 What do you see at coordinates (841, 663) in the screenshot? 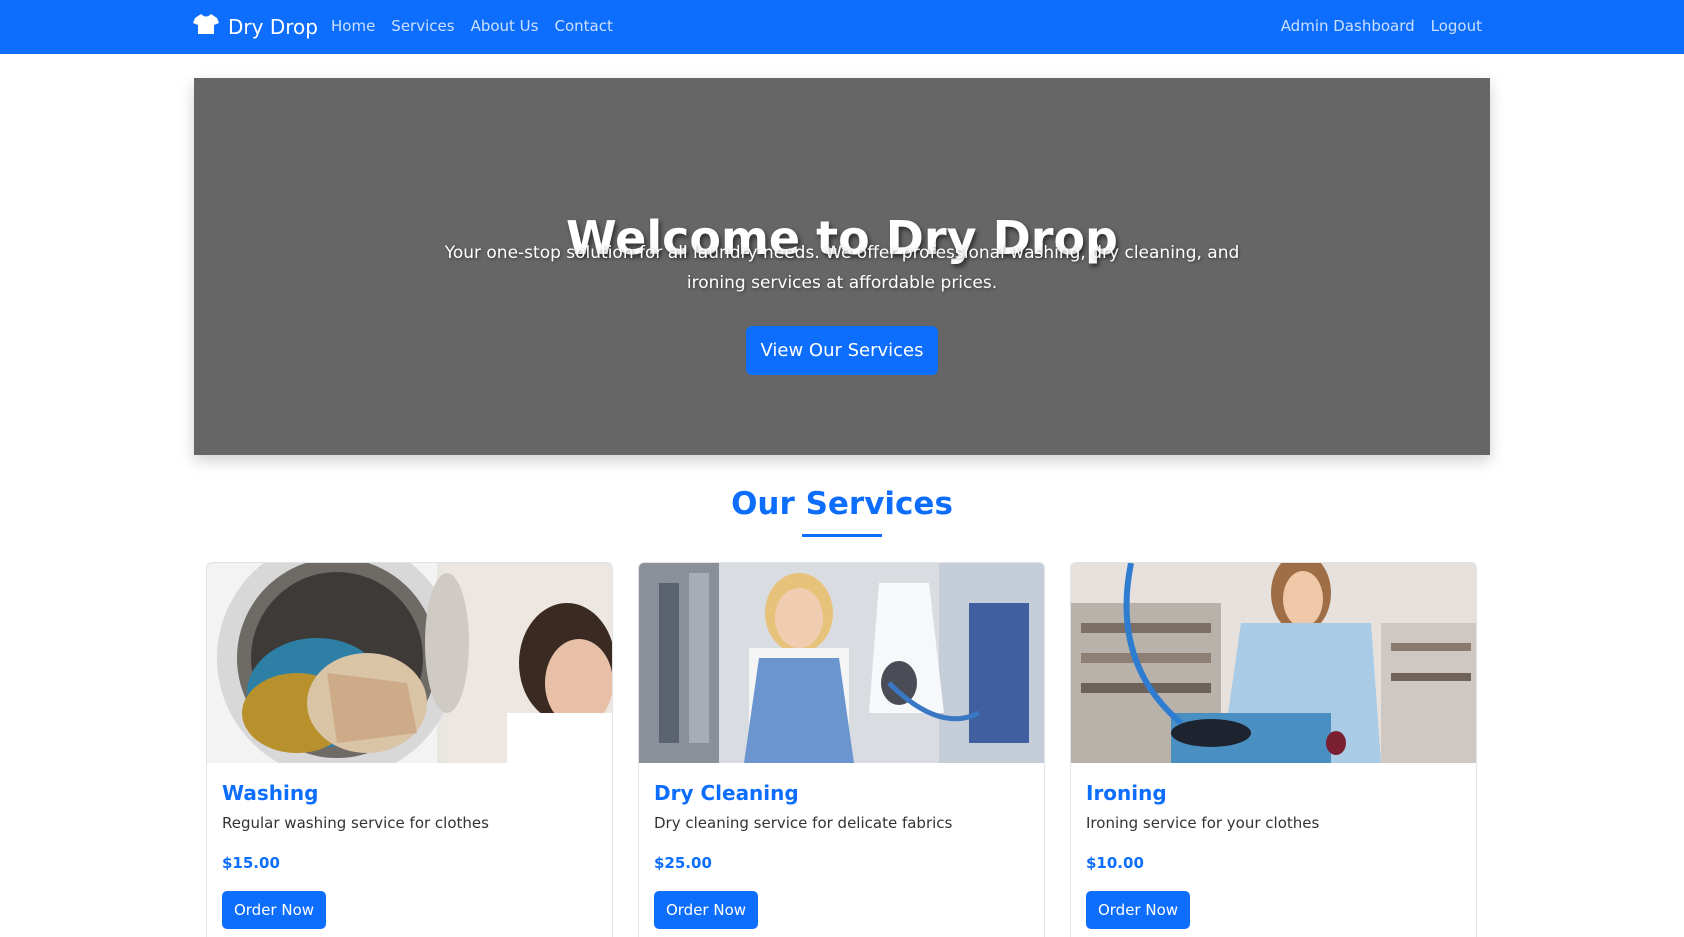
I see `dry-cleaning-image` at bounding box center [841, 663].